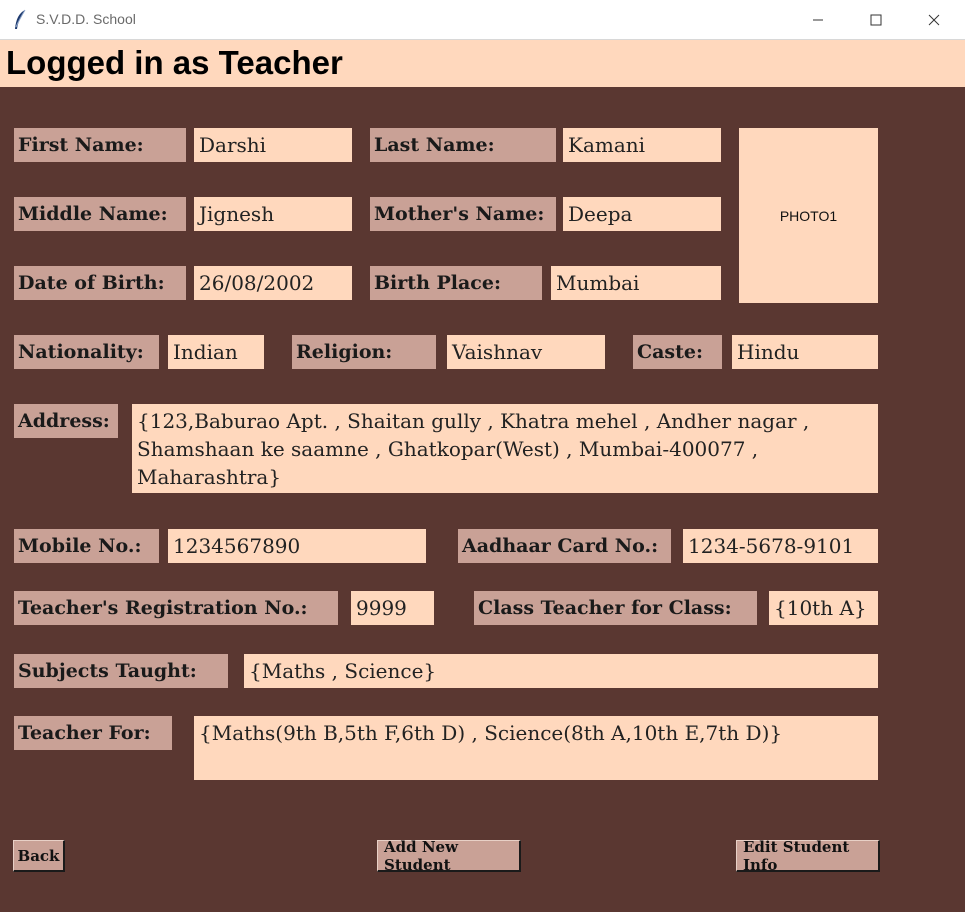 The width and height of the screenshot is (965, 912). Describe the element at coordinates (66, 421) in the screenshot. I see `address-label: Address:` at that location.